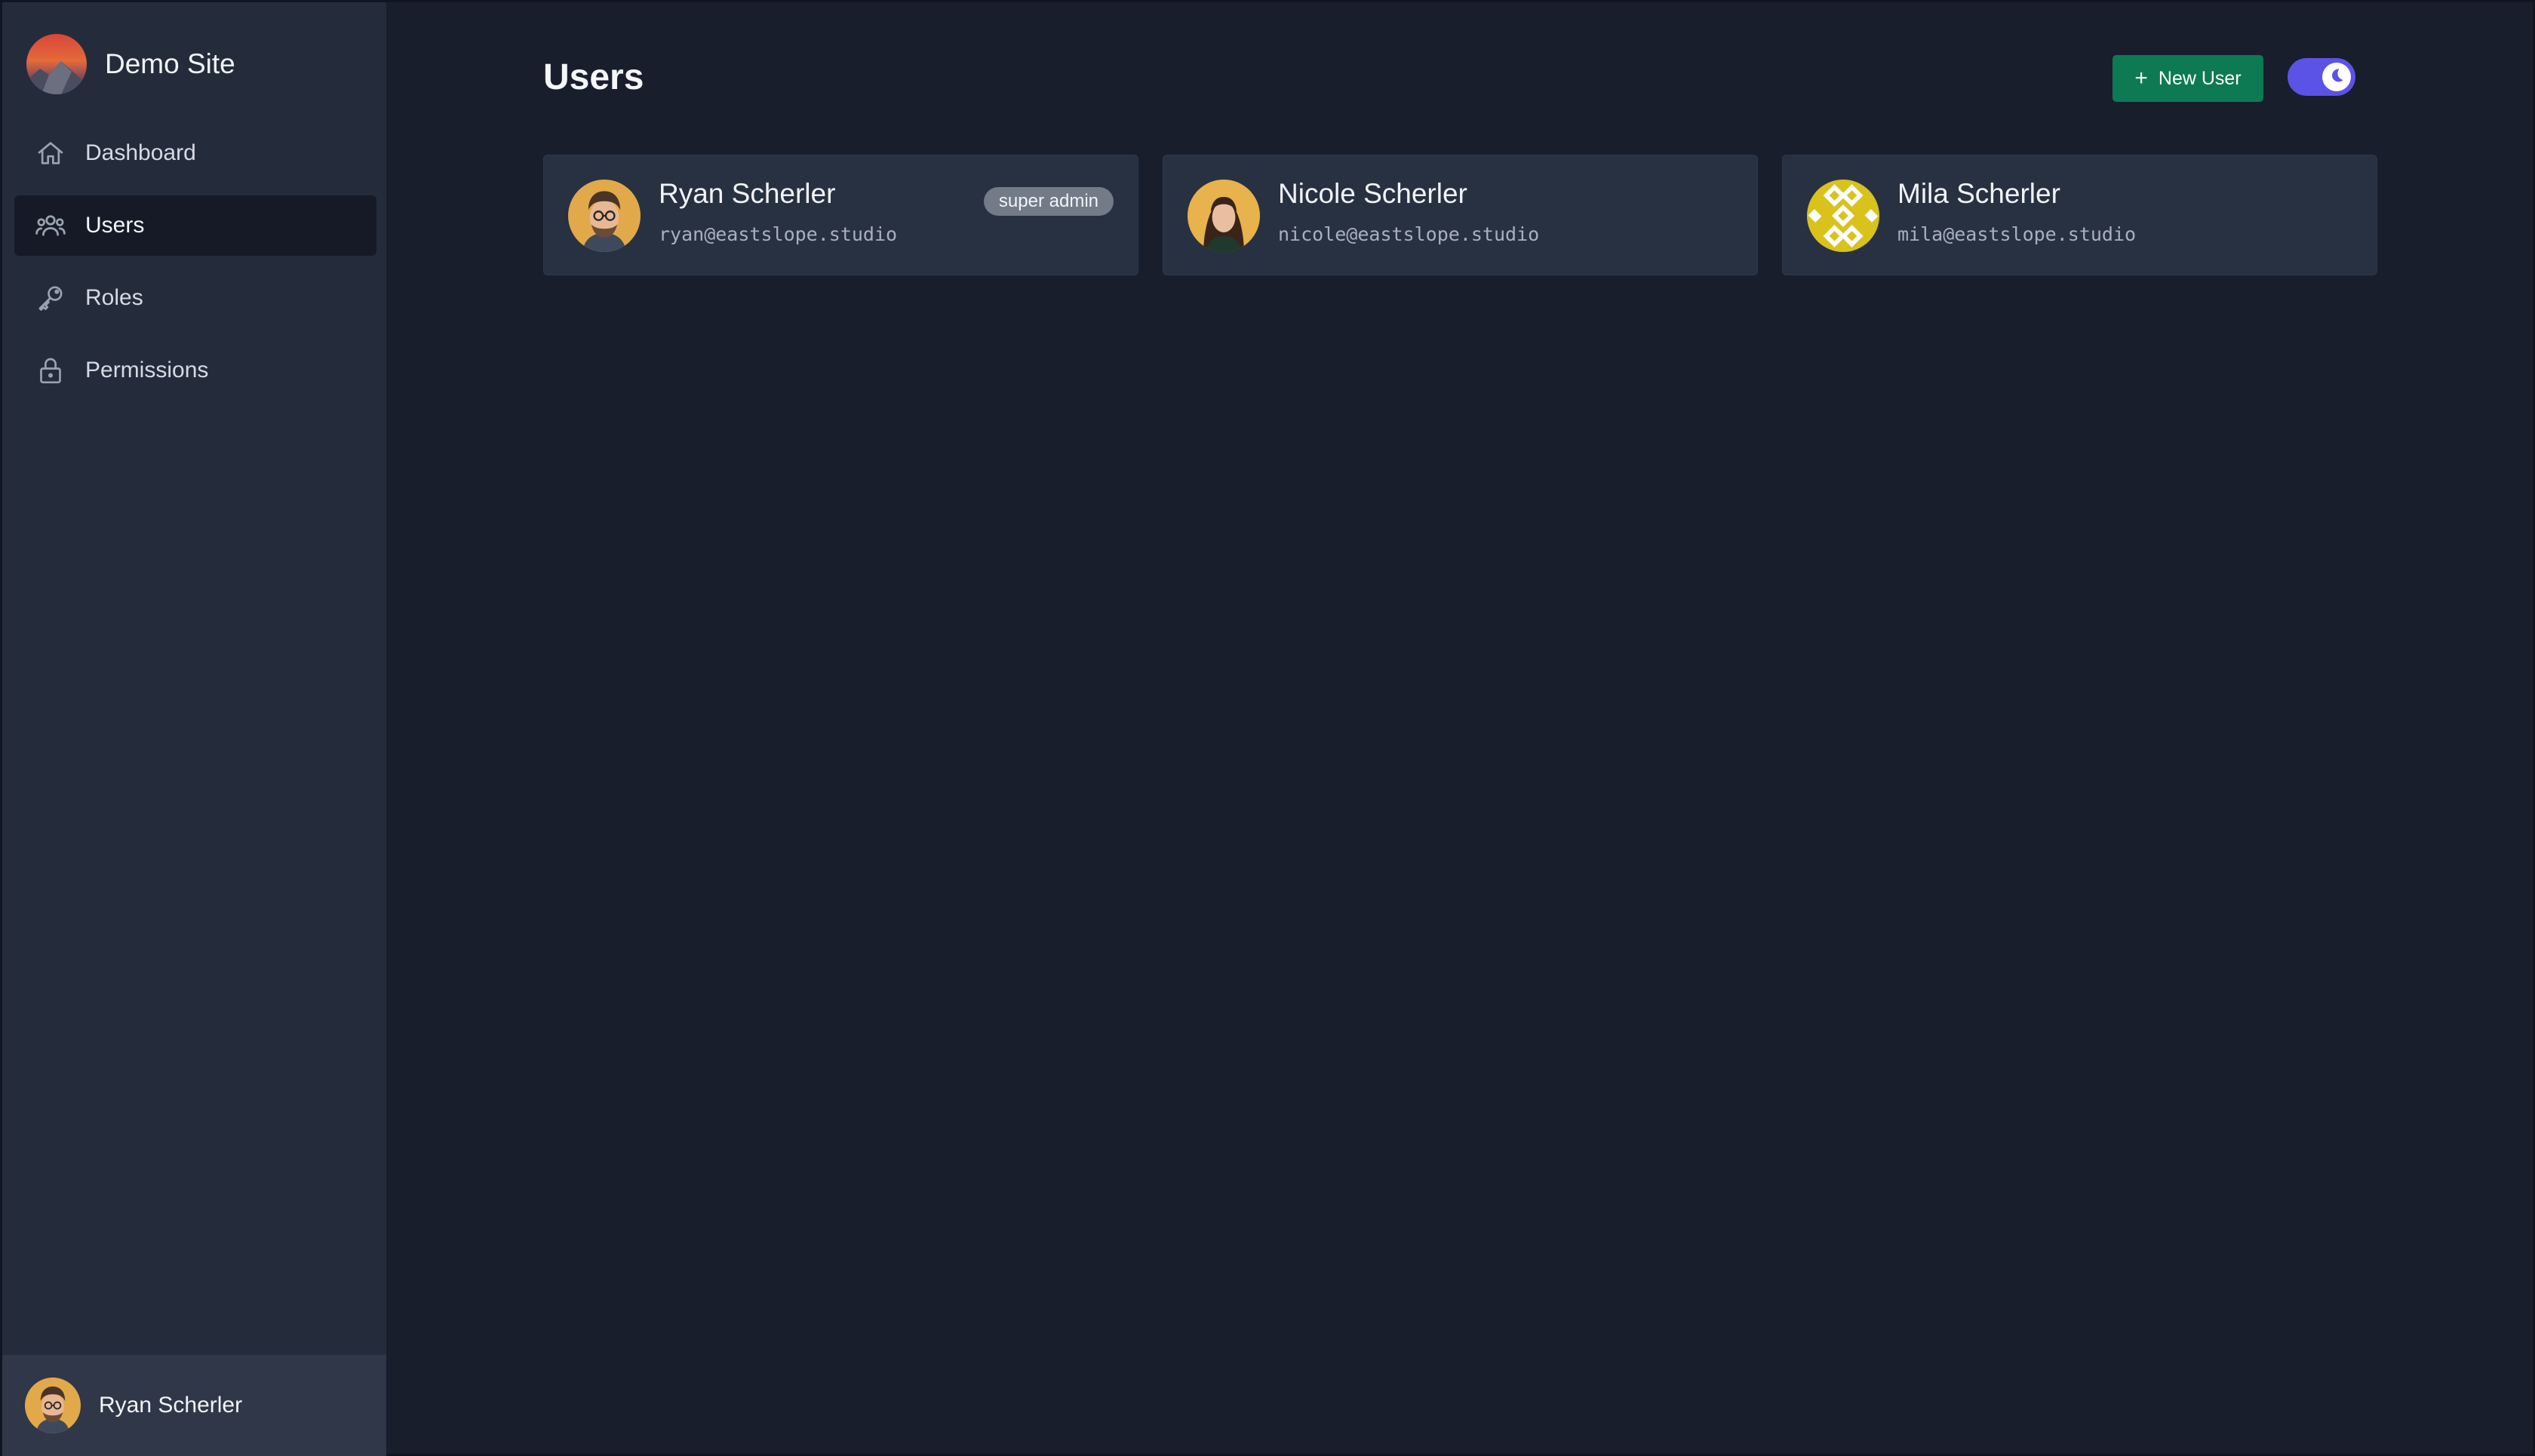  What do you see at coordinates (1048, 201) in the screenshot?
I see `role-badge: super admin` at bounding box center [1048, 201].